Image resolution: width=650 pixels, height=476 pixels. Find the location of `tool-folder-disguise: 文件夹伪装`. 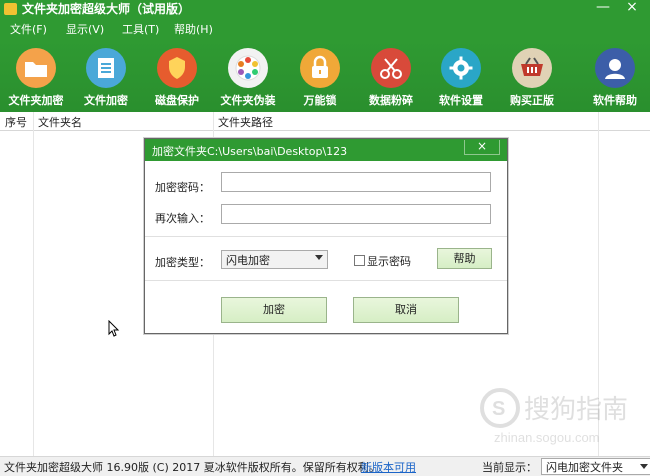

tool-folder-disguise: 文件夹伪装 is located at coordinates (248, 76).